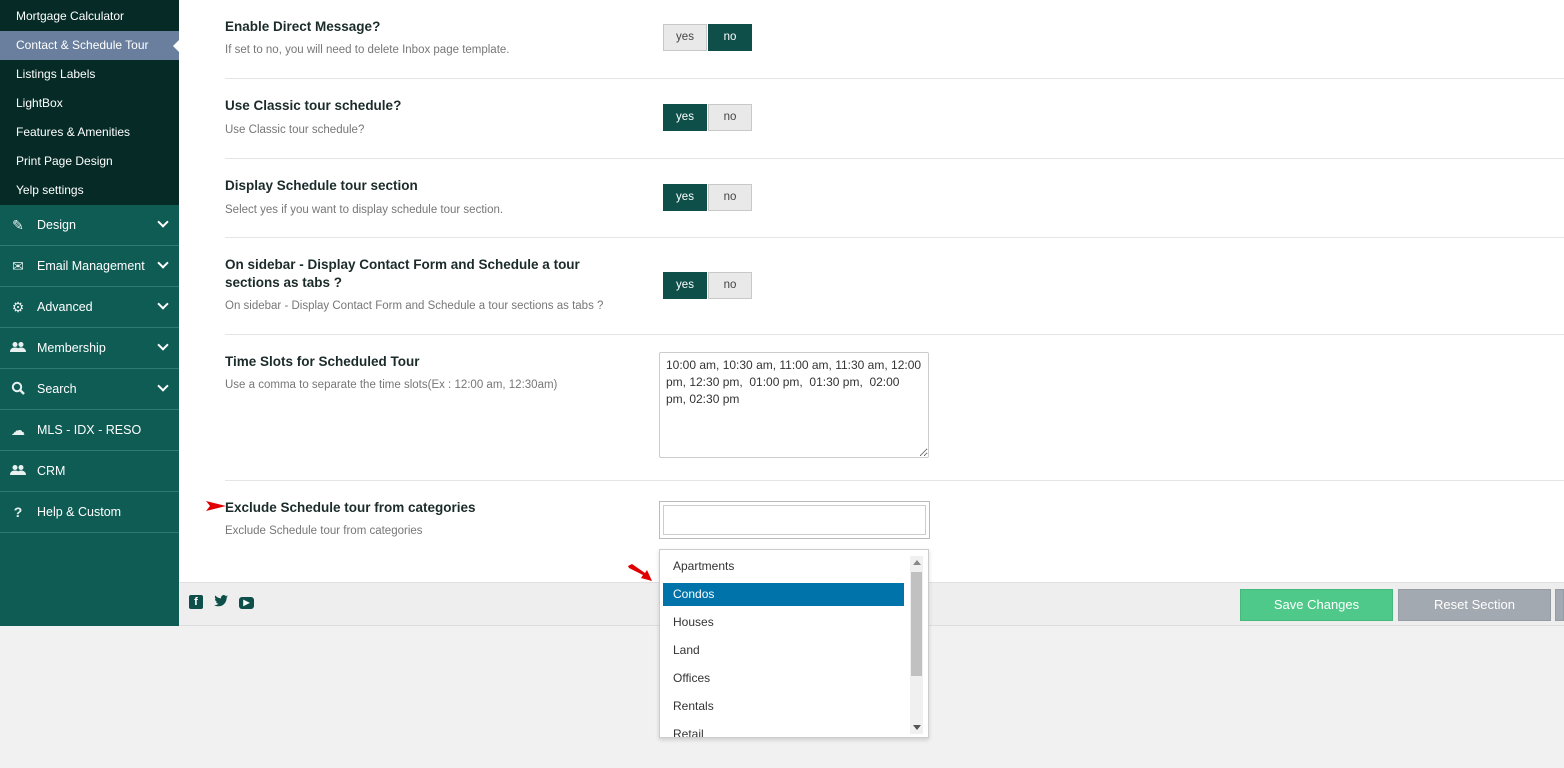 This screenshot has height=768, width=1564. Describe the element at coordinates (917, 562) in the screenshot. I see `scroll-up-icon` at that location.